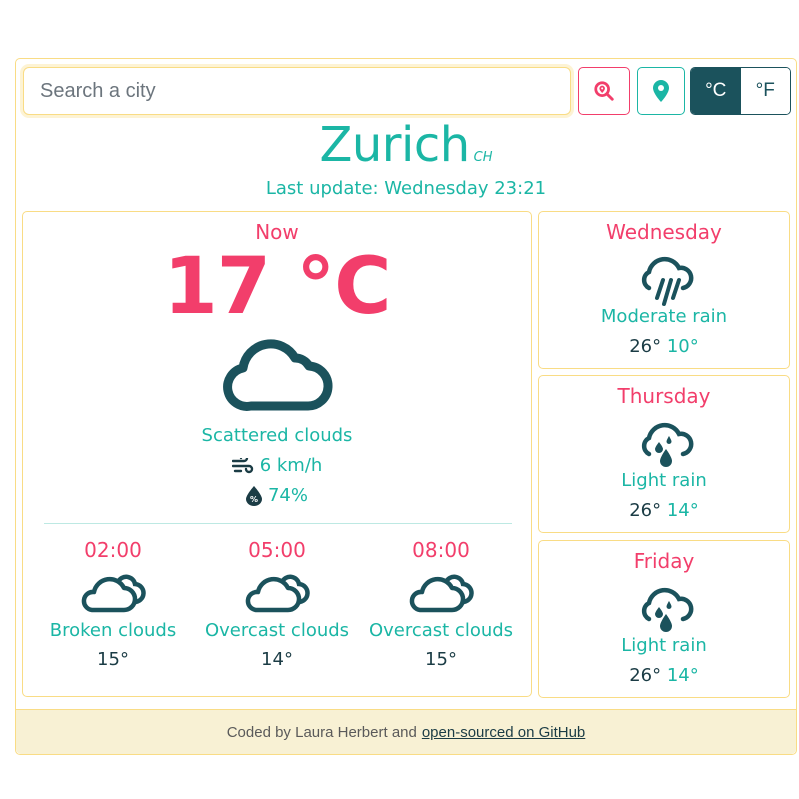  I want to click on temp-min: 10°, so click(682, 346).